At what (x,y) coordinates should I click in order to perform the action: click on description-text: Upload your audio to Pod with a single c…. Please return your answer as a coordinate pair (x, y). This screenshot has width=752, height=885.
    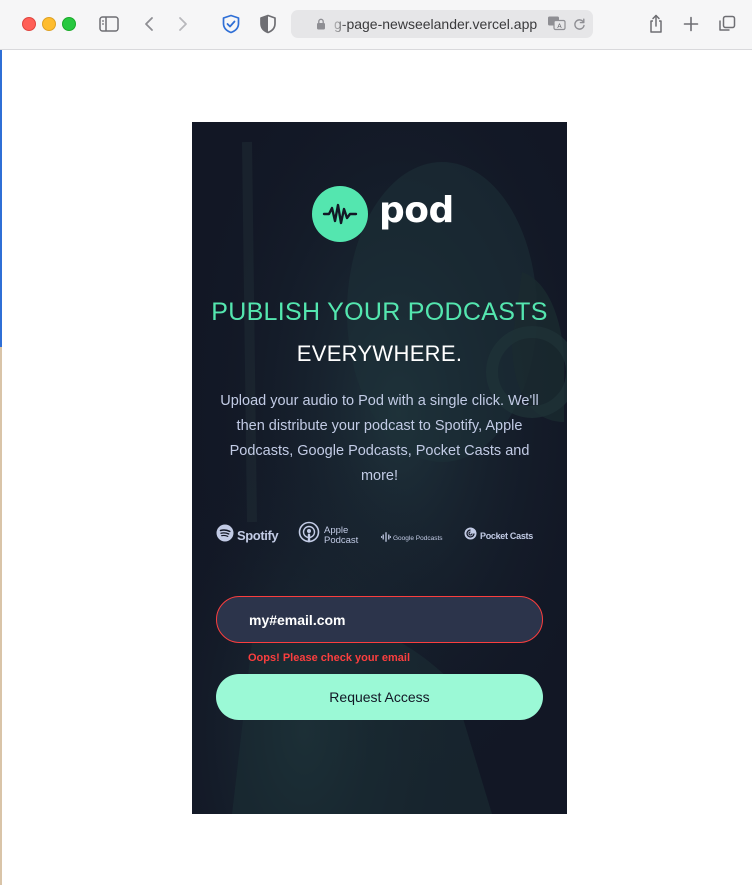
    Looking at the image, I should click on (379, 438).